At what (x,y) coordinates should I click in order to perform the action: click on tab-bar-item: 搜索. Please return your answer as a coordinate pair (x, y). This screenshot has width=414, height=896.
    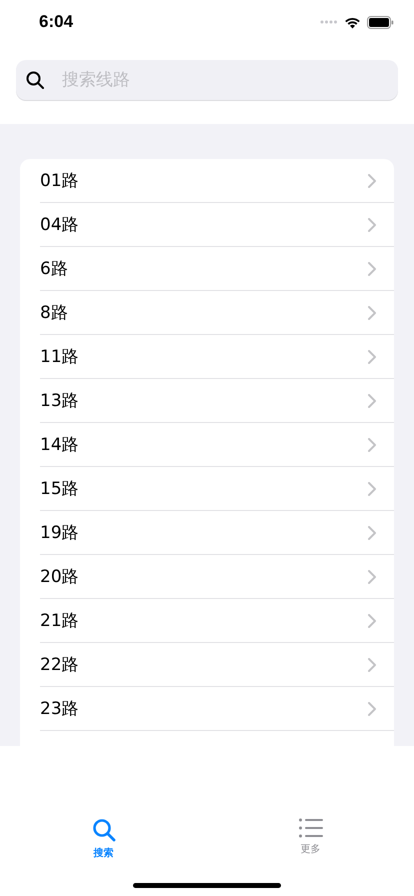
    Looking at the image, I should click on (104, 839).